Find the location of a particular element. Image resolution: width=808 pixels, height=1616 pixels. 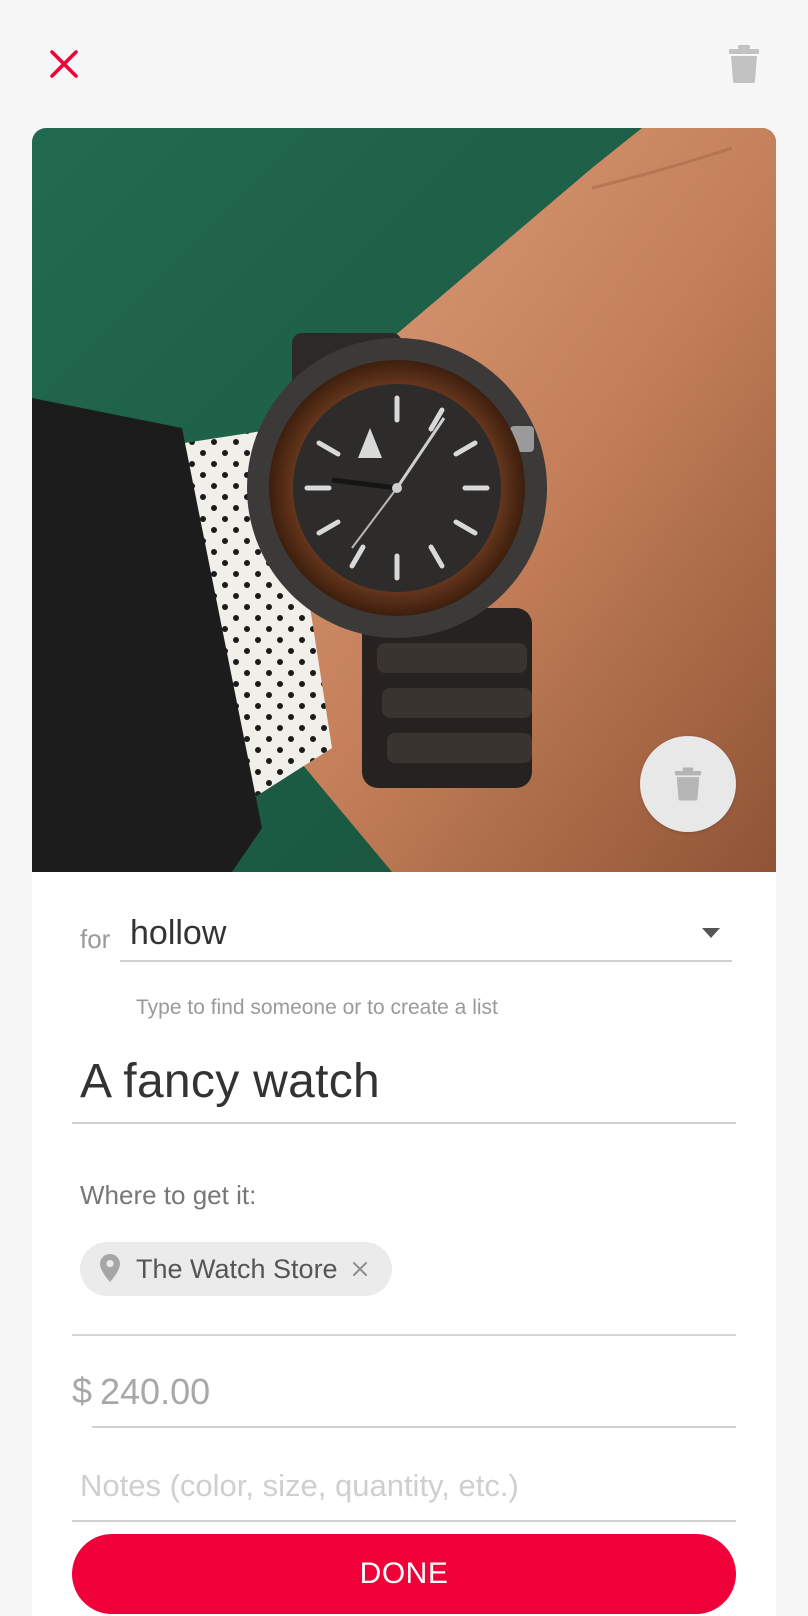

pin-icon is located at coordinates (110, 1270).